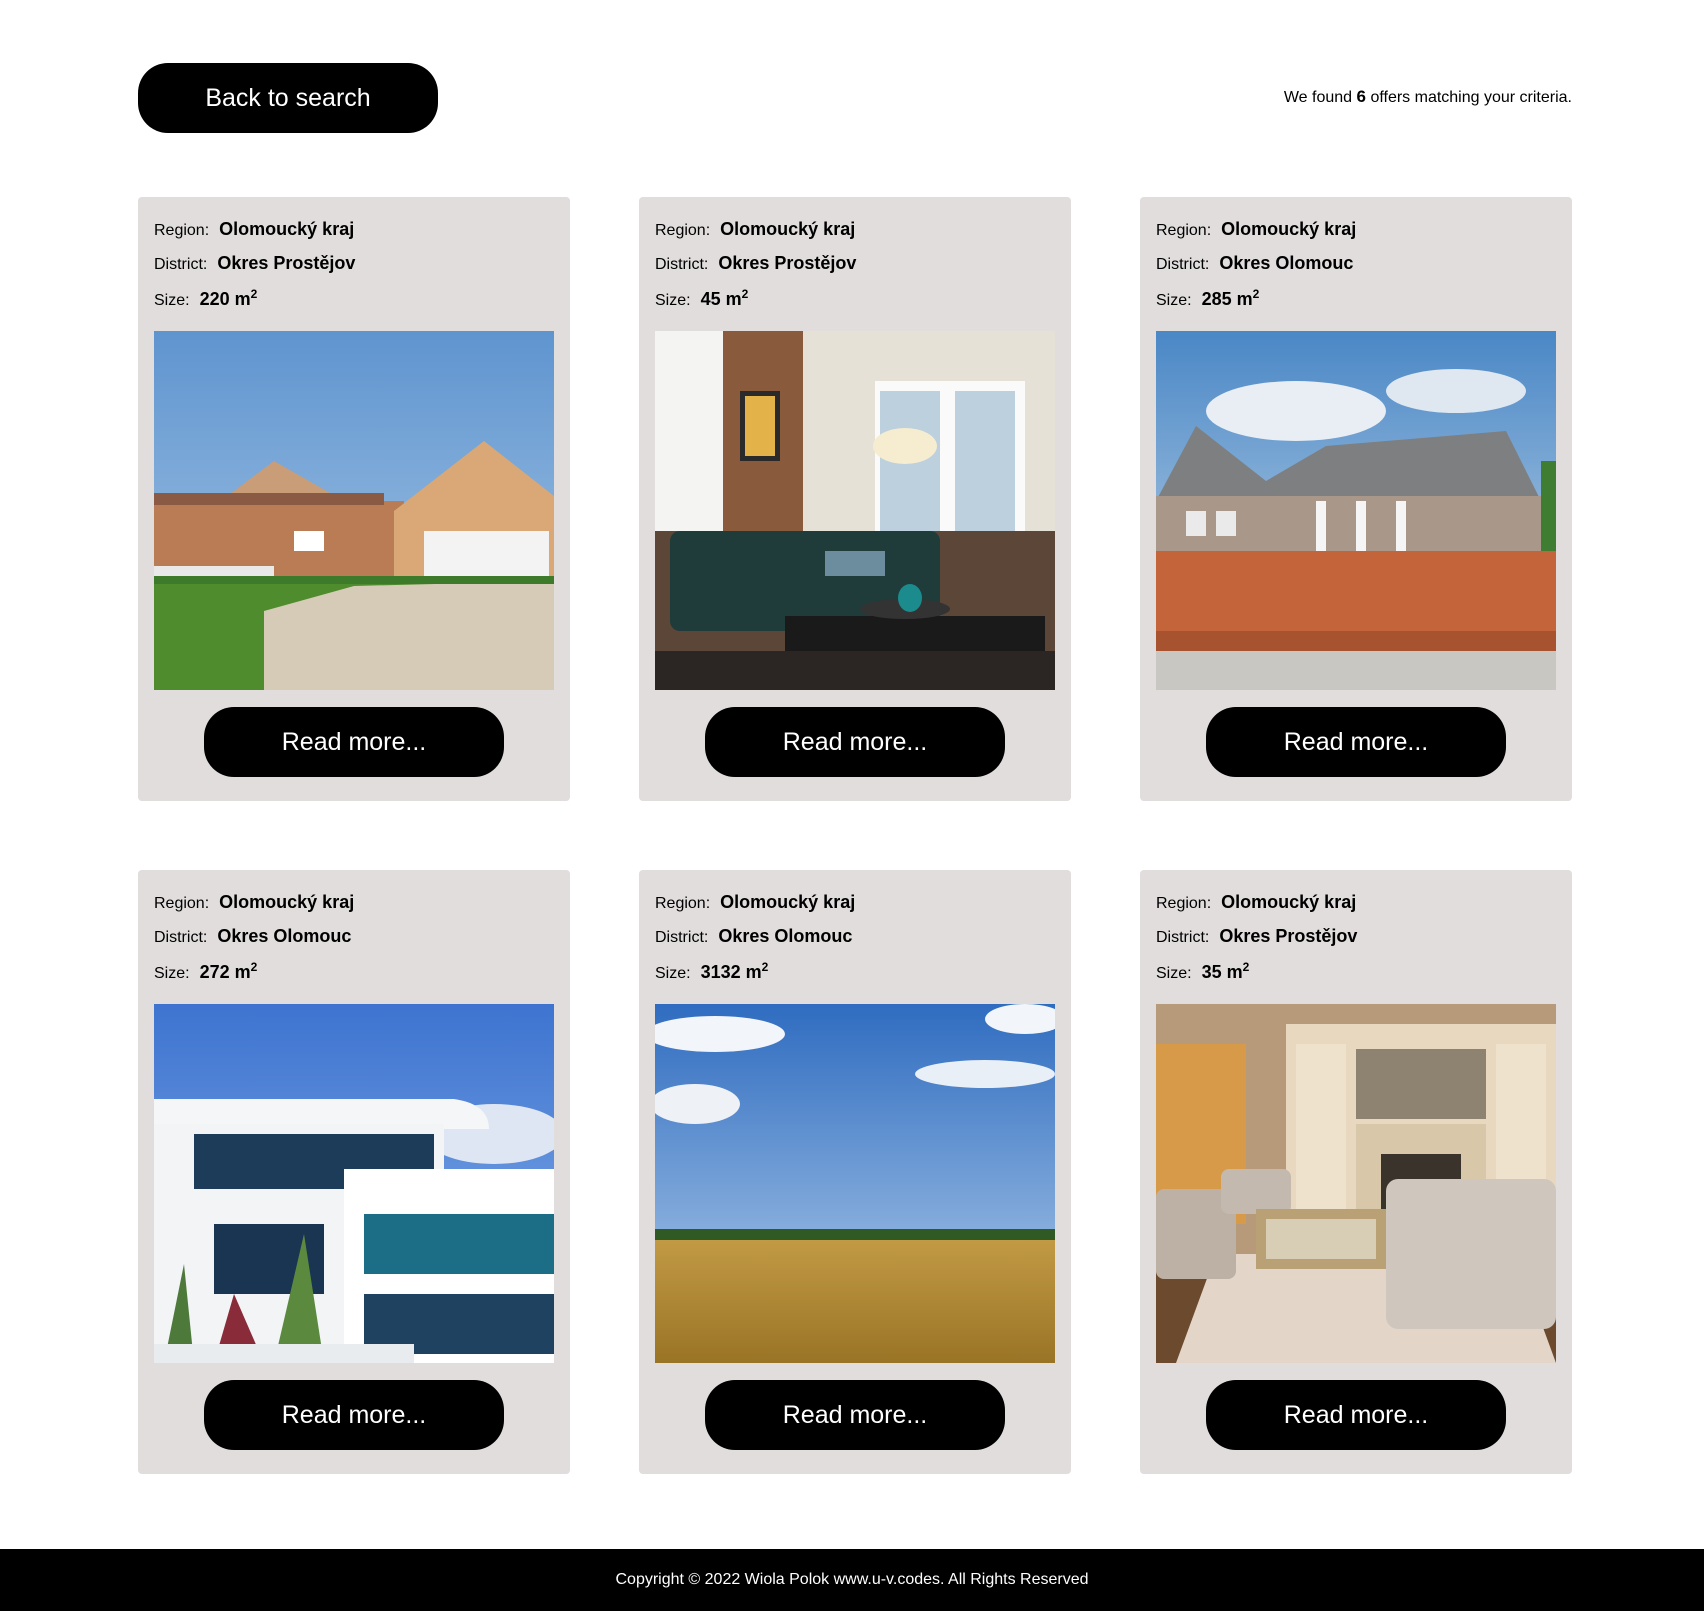  Describe the element at coordinates (855, 1183) in the screenshot. I see `field-landscape-photo` at that location.